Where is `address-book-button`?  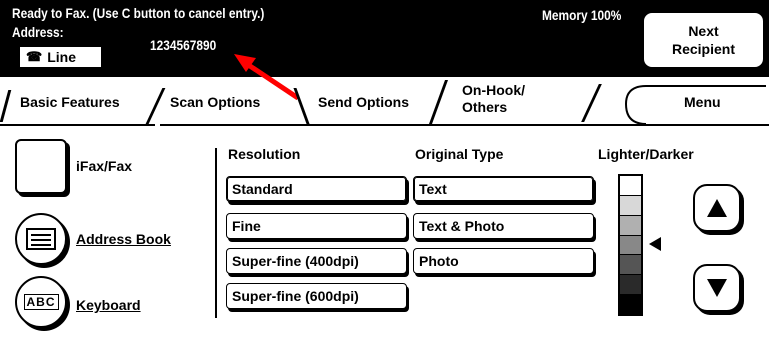
address-book-button is located at coordinates (41, 239).